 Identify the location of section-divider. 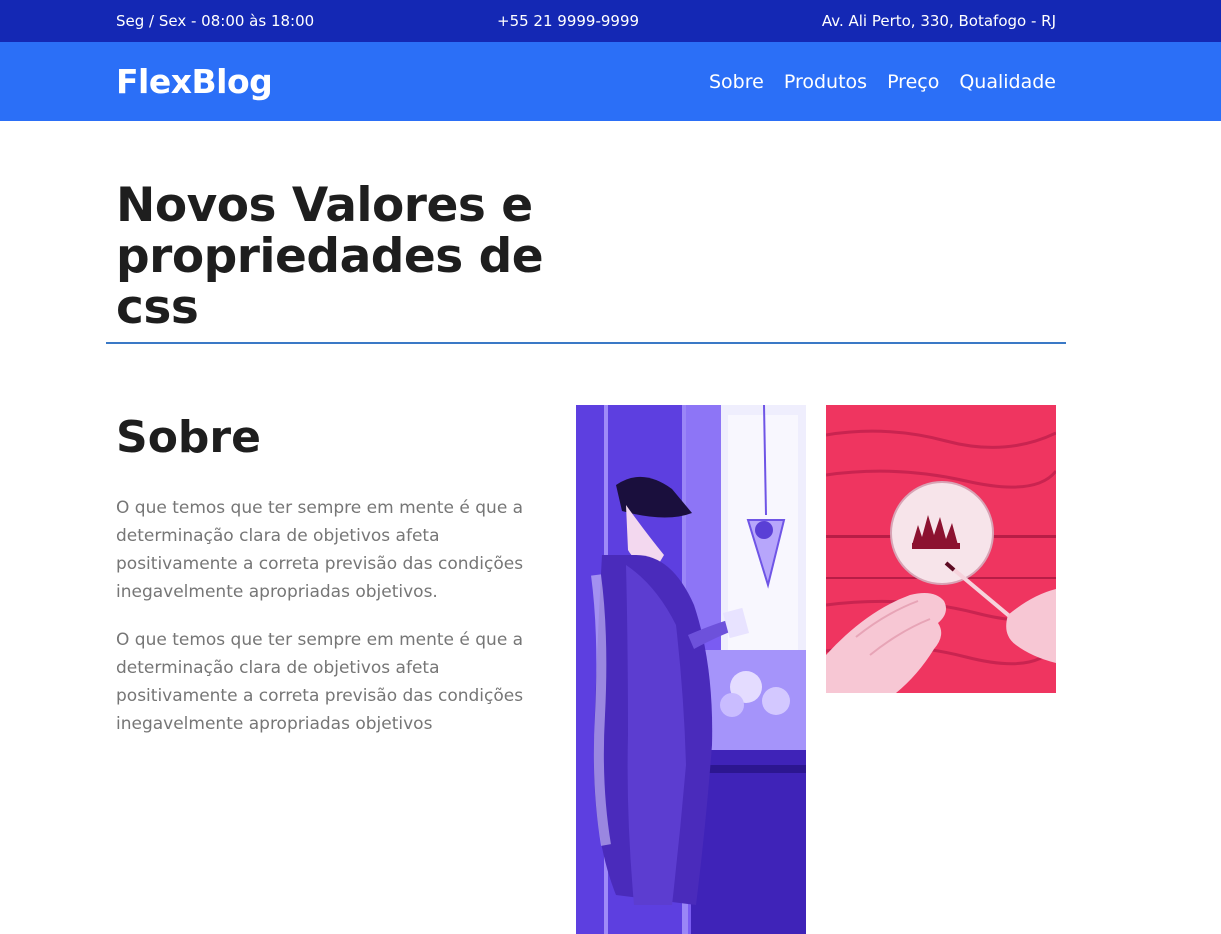
(586, 343).